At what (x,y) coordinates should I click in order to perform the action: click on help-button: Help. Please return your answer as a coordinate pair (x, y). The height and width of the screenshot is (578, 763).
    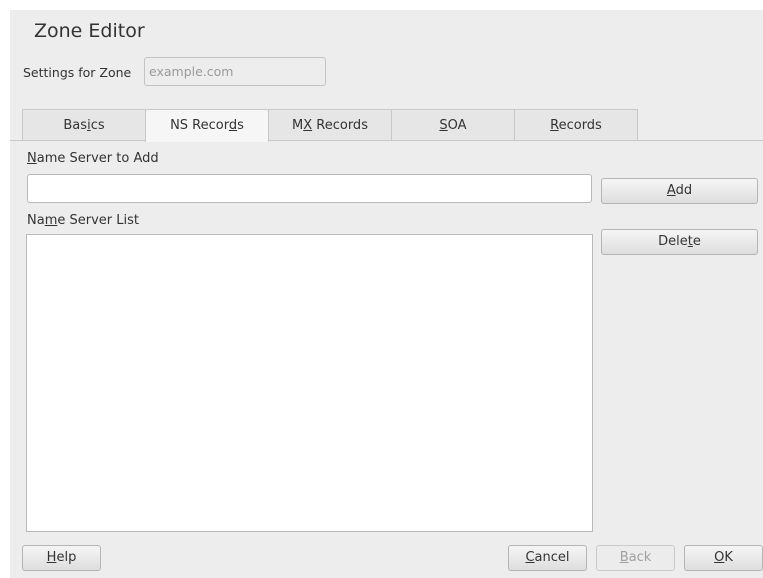
    Looking at the image, I should click on (61, 558).